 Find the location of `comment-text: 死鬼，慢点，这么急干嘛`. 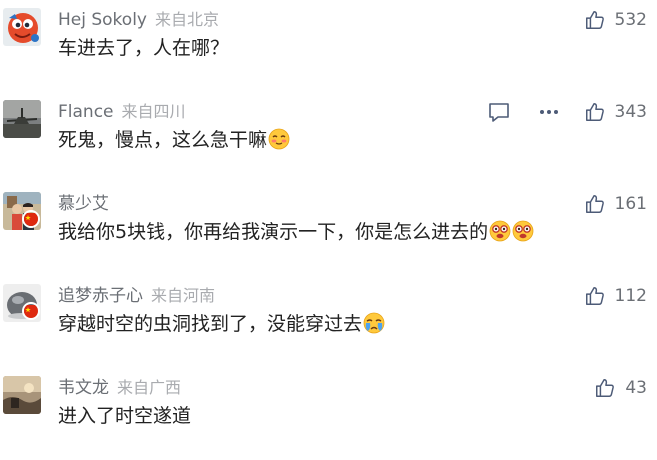

comment-text: 死鬼，慢点，这么急干嘛 is located at coordinates (174, 140).